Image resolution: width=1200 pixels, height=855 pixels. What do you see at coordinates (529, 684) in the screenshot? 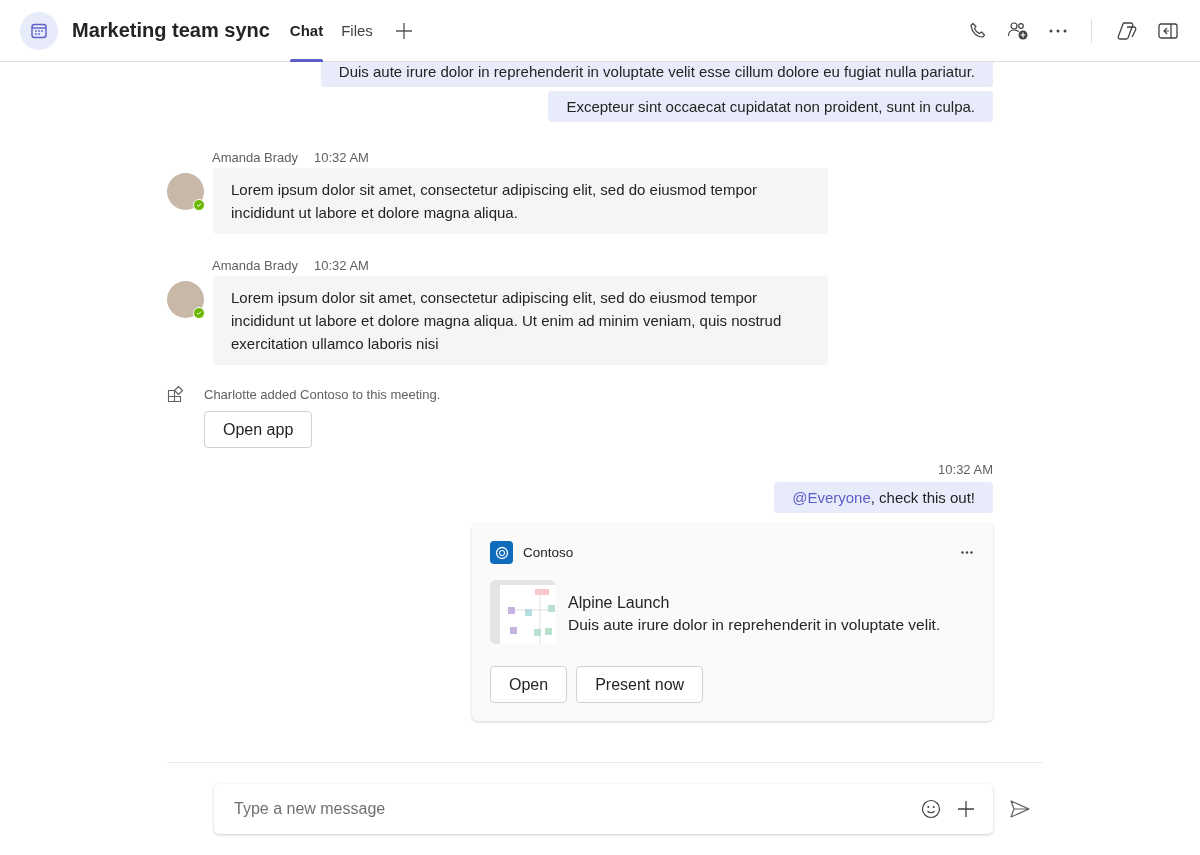
I see `card-button: Open` at bounding box center [529, 684].